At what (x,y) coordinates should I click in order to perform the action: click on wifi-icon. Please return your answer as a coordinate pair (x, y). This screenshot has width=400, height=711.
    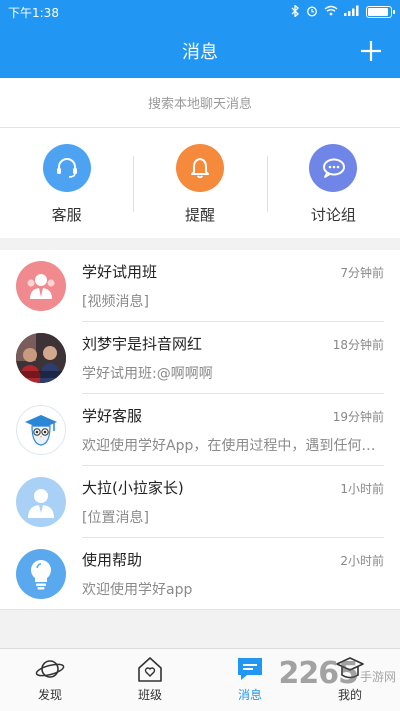
    Looking at the image, I should click on (331, 12).